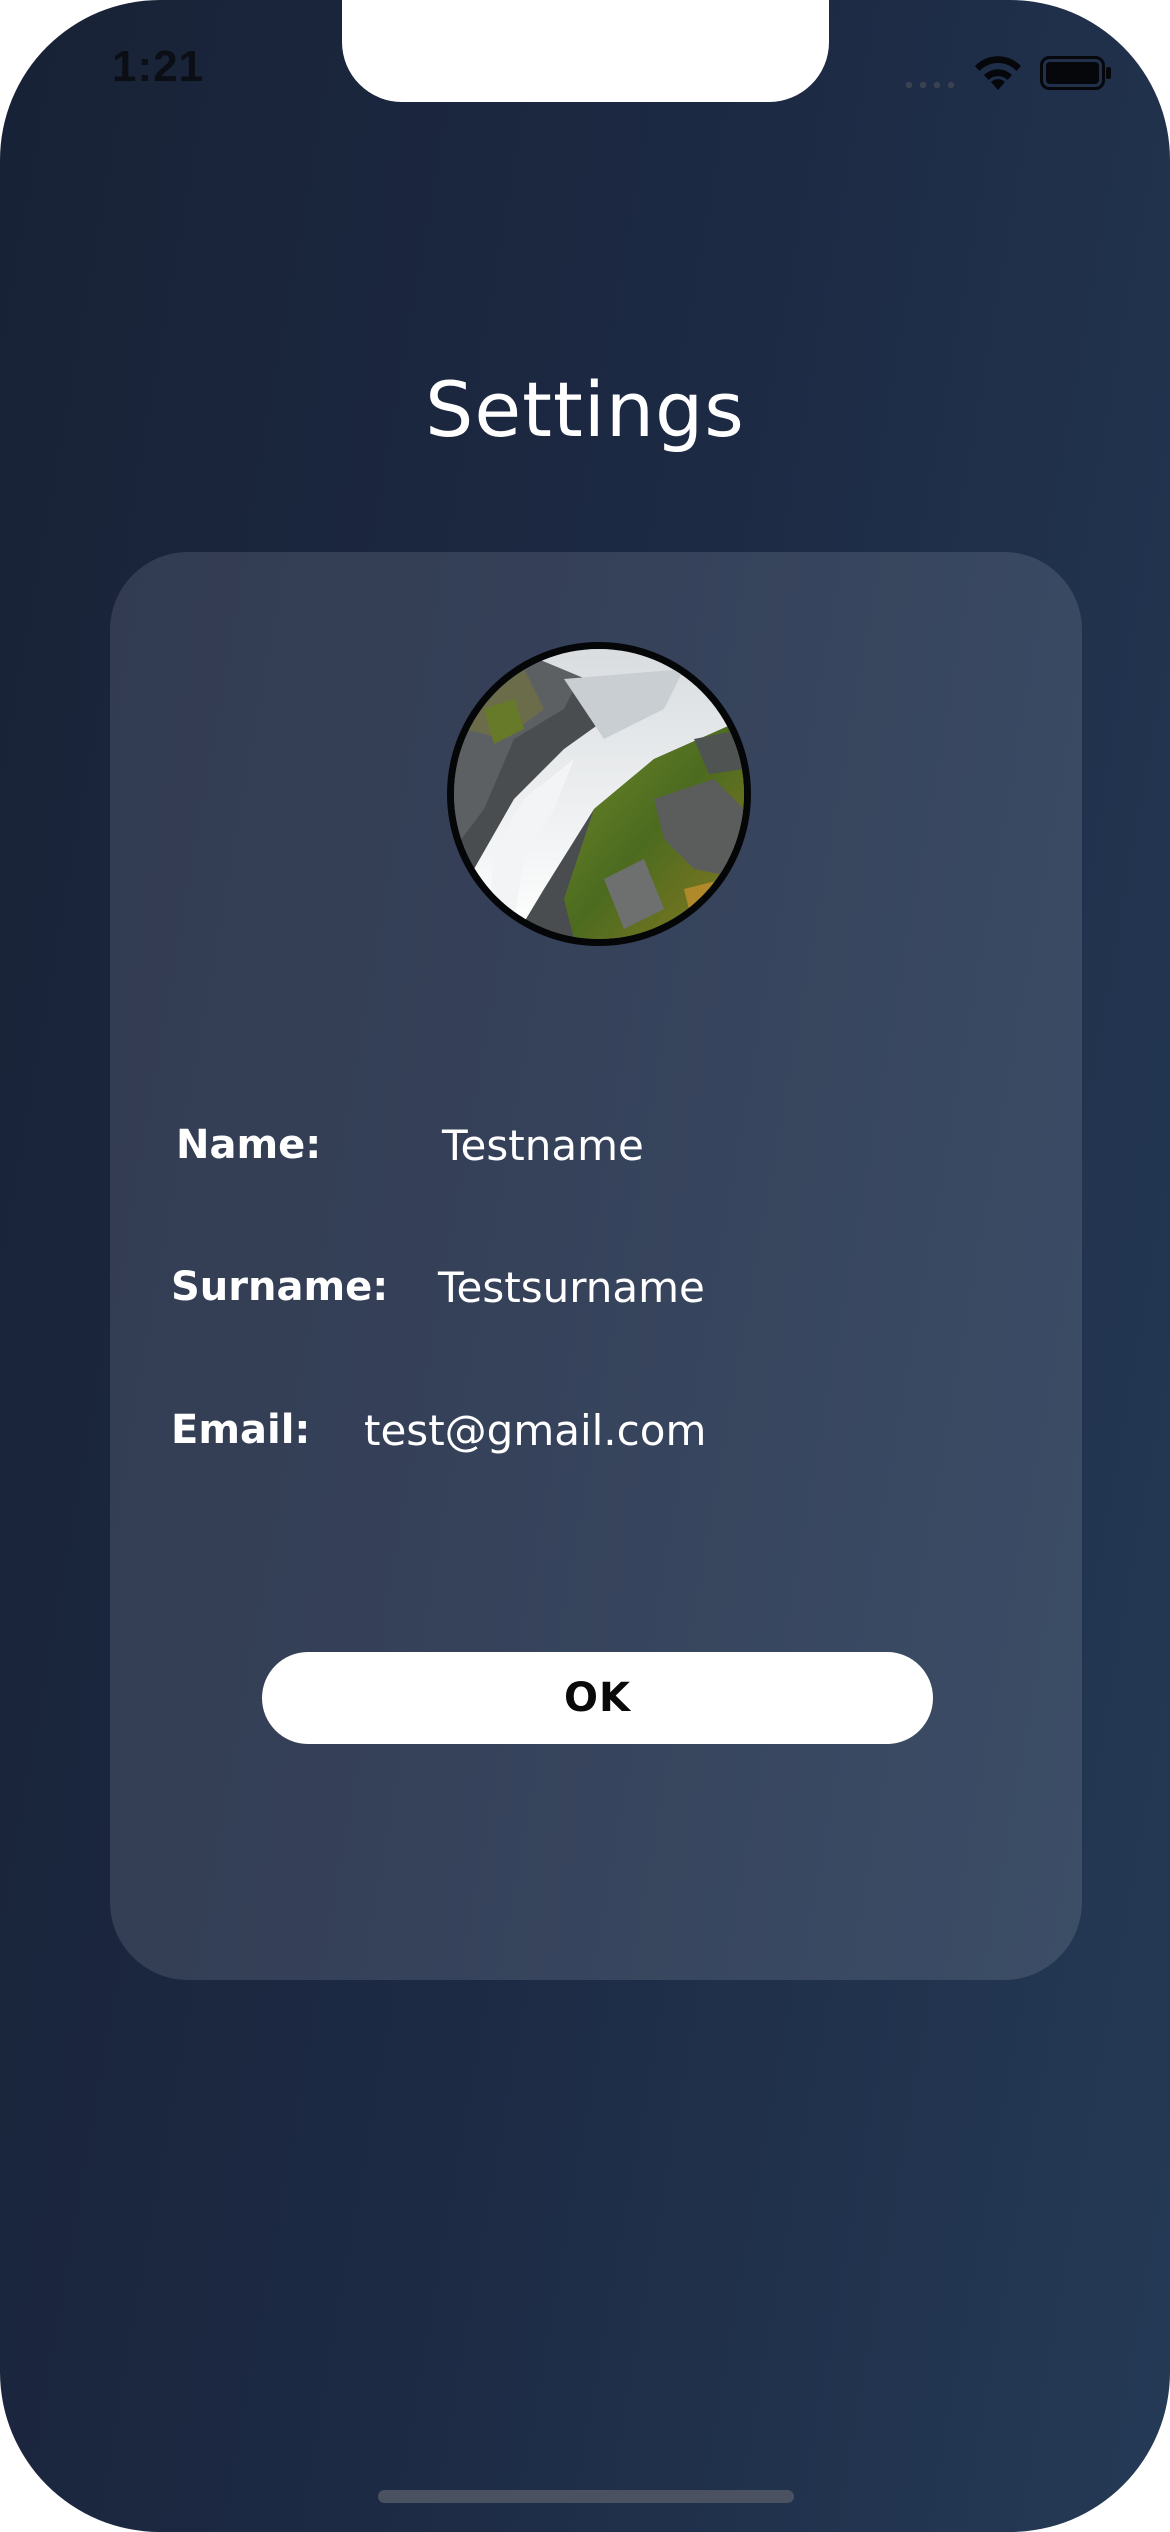 The image size is (1170, 2532). What do you see at coordinates (585, 51) in the screenshot?
I see `device-notch` at bounding box center [585, 51].